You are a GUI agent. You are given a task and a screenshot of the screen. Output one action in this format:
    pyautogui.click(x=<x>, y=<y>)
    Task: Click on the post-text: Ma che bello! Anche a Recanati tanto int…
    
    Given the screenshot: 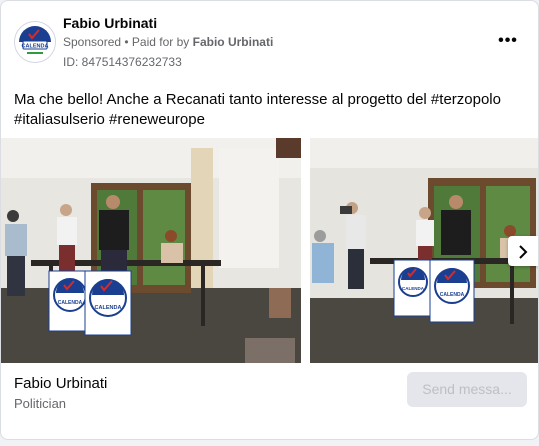 What is the action you would take?
    pyautogui.click(x=257, y=109)
    